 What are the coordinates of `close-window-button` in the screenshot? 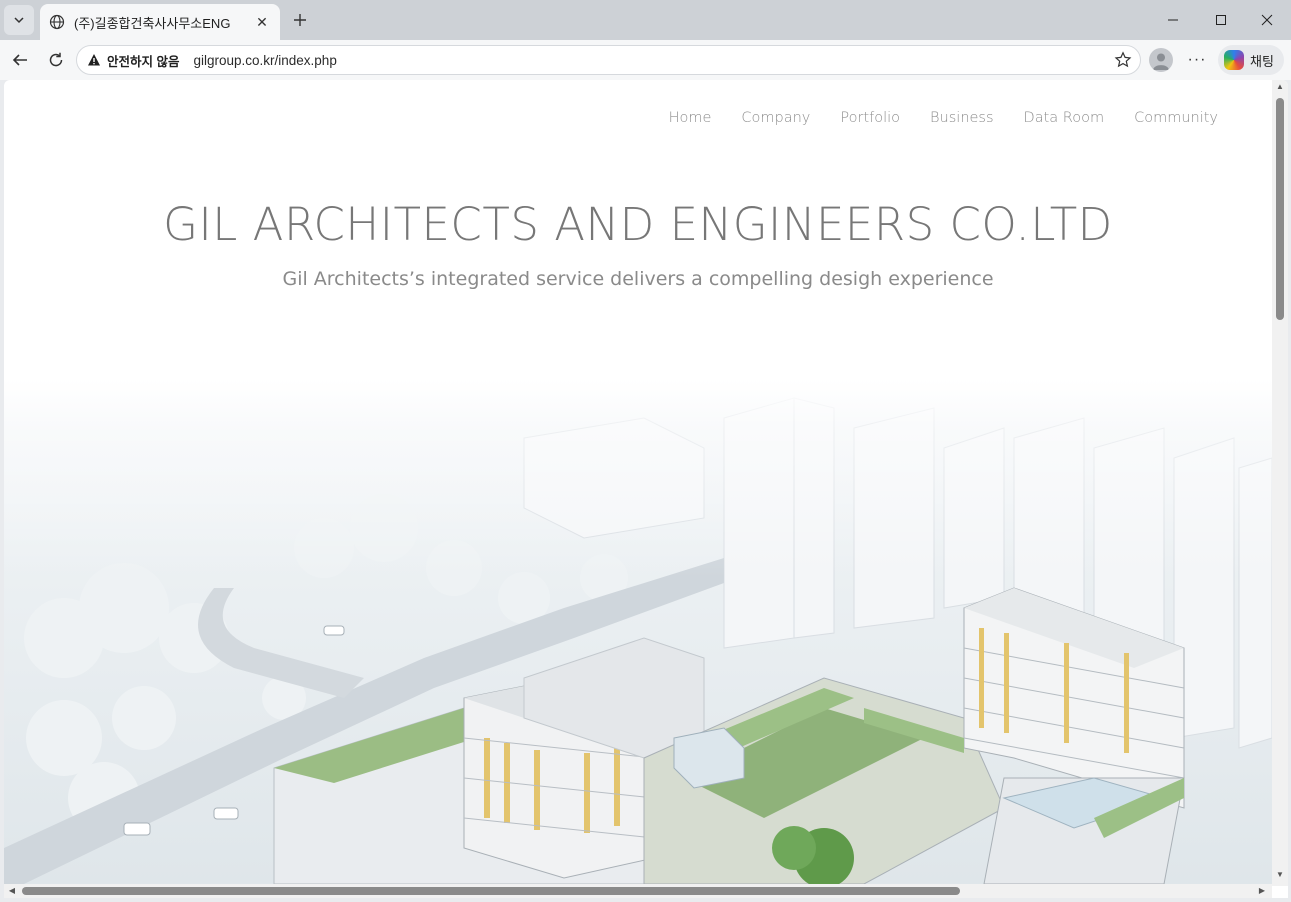 It's located at (1267, 20).